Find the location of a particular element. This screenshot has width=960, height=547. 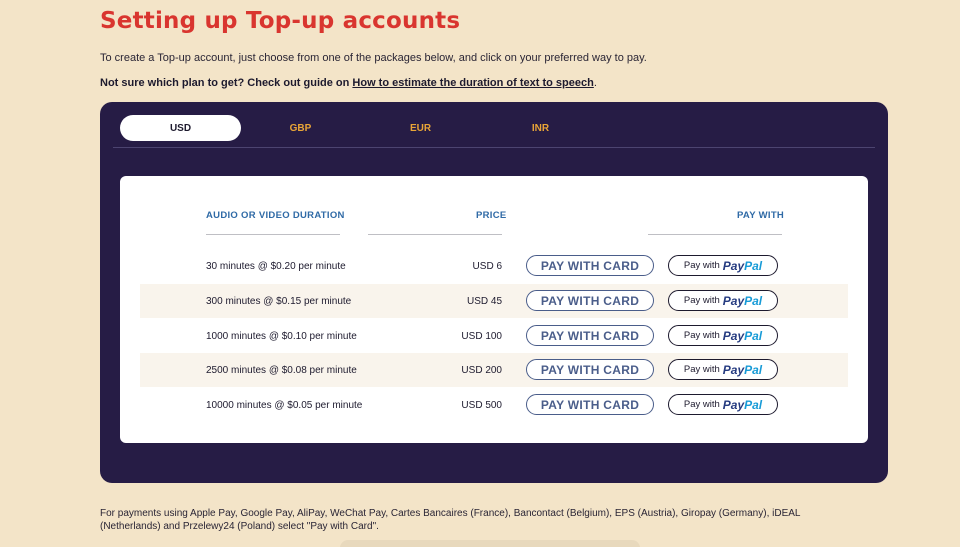

row-duration: 10000 minutes @ $0.05 per minute is located at coordinates (284, 405).